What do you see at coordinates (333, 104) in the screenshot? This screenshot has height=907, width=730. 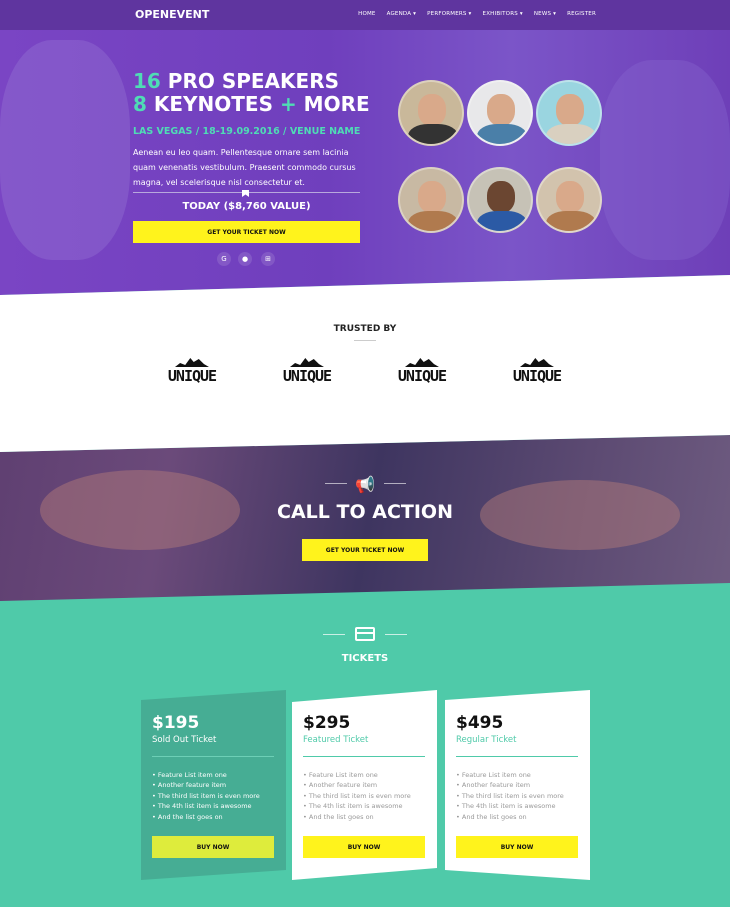 I see `headline-text: MORE` at bounding box center [333, 104].